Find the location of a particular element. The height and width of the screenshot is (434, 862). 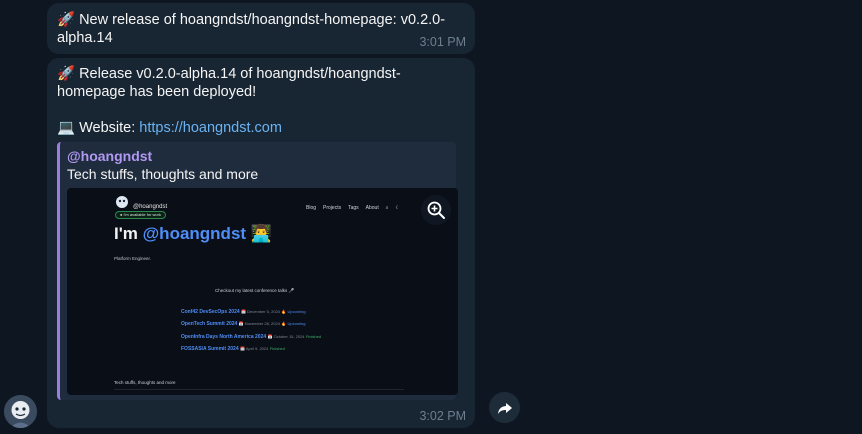

site-nav: Blog Projects Tags About ⌕ ☾ is located at coordinates (353, 208).